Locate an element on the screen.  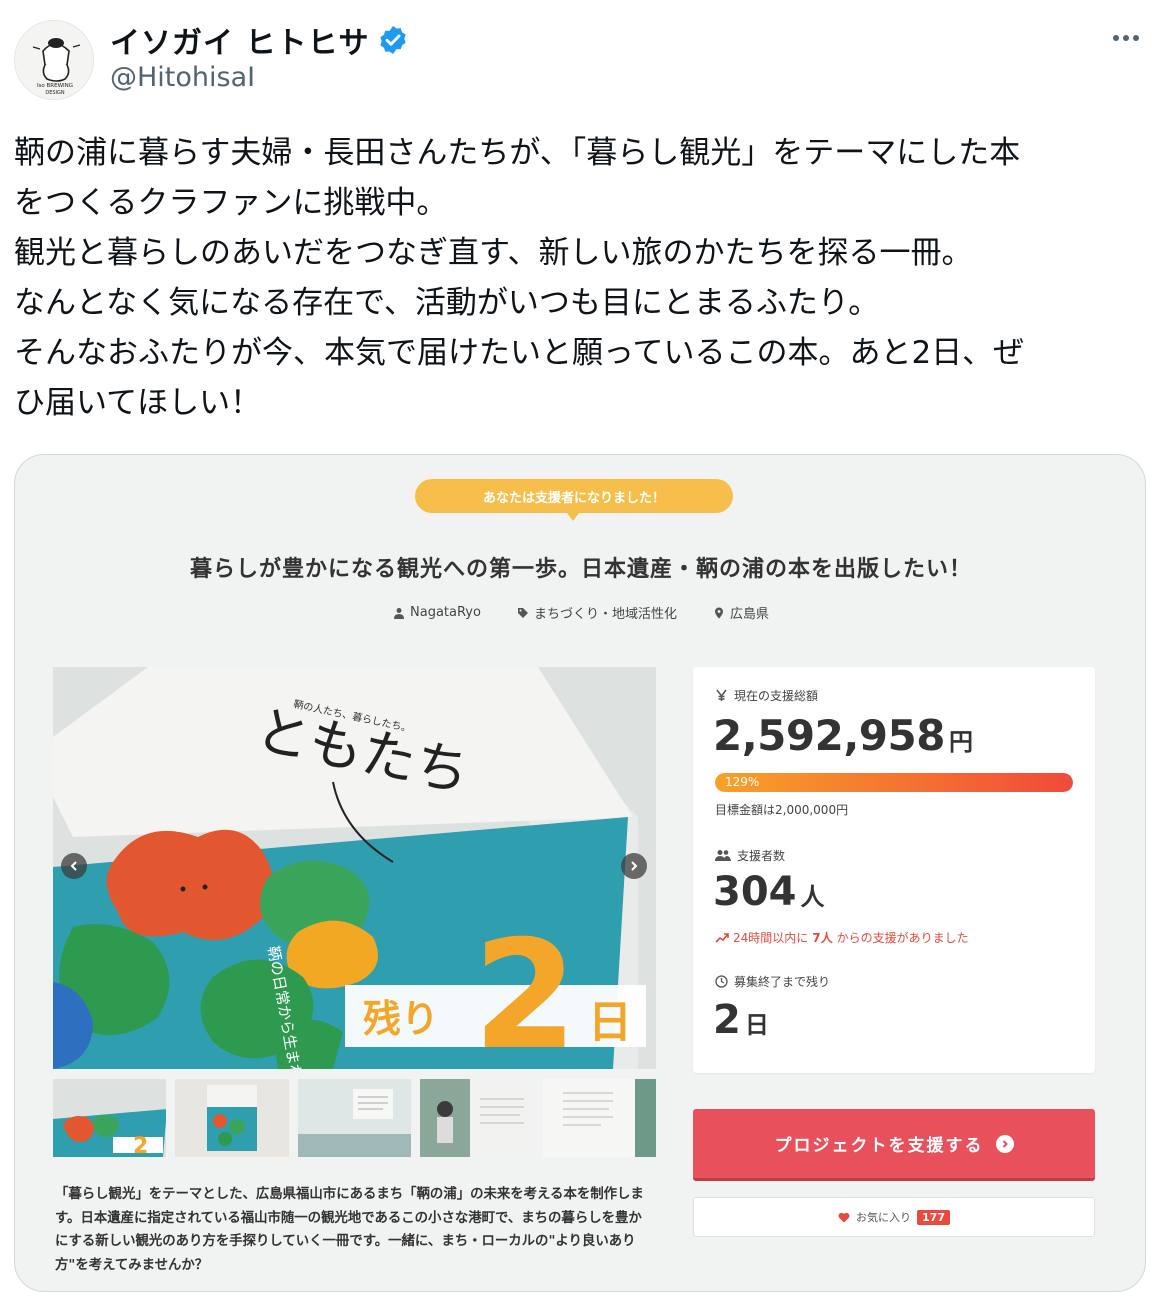
funding-progress-fill: 129% is located at coordinates (894, 782).